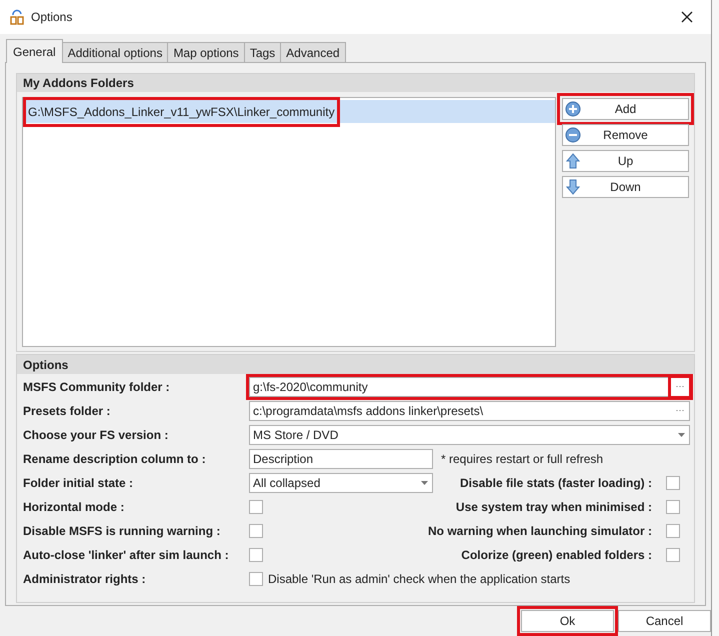 The height and width of the screenshot is (636, 719). Describe the element at coordinates (469, 411) in the screenshot. I see `path-field: c:\programdata\msfs addons linker\presets\ ···` at that location.